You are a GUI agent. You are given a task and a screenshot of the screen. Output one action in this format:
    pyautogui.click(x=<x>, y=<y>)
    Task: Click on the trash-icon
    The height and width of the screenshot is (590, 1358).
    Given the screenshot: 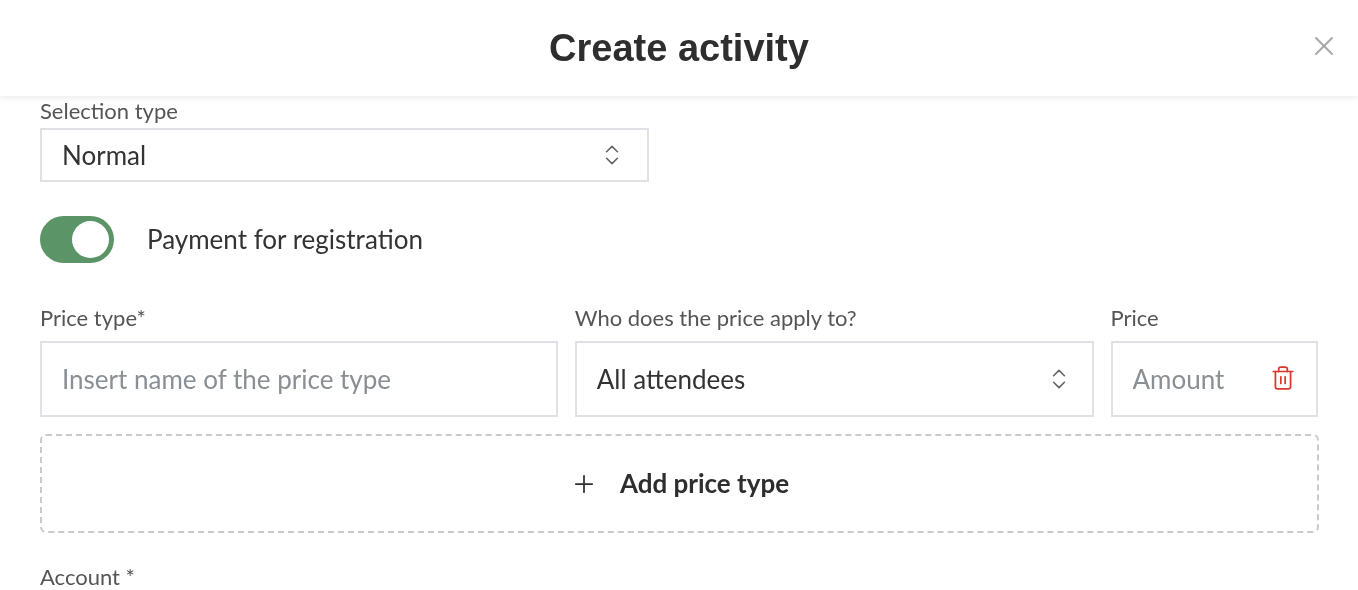 What is the action you would take?
    pyautogui.click(x=1283, y=378)
    